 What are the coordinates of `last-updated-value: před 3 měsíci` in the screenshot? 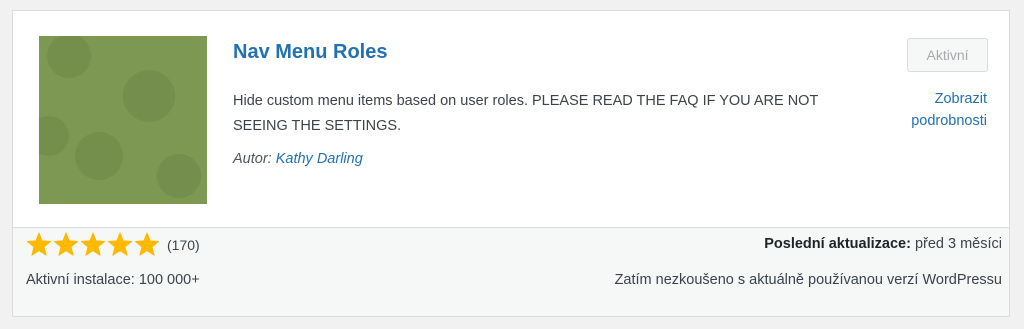 It's located at (958, 244).